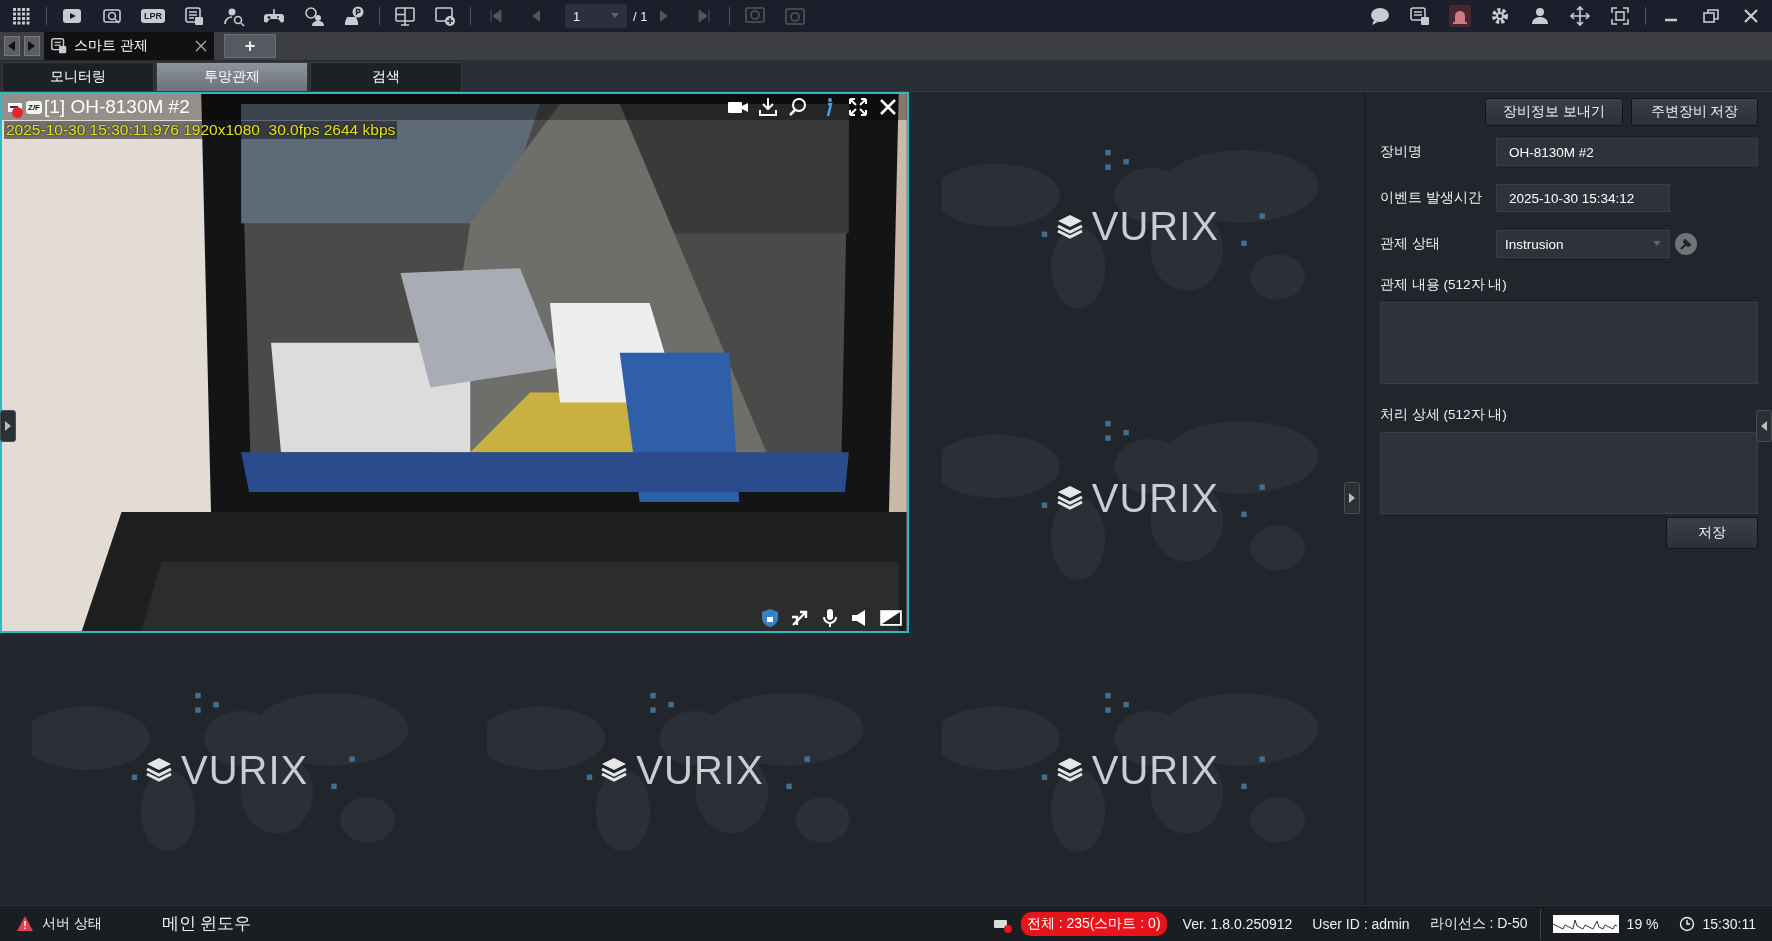 This screenshot has height=941, width=1772. I want to click on move-icon, so click(1580, 16).